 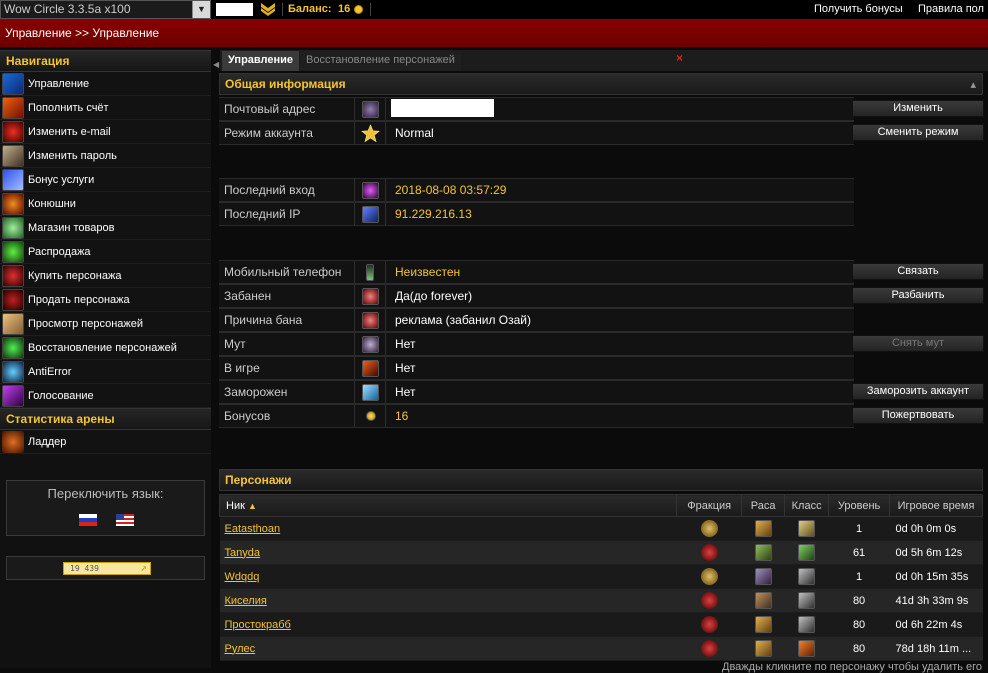 I want to click on collapse-left-icon: ◀, so click(x=216, y=64).